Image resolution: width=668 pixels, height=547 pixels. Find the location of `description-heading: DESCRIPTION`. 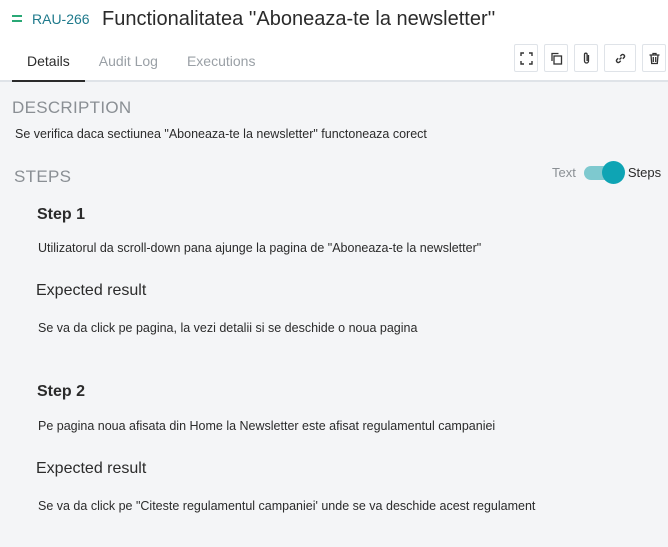

description-heading: DESCRIPTION is located at coordinates (72, 107).